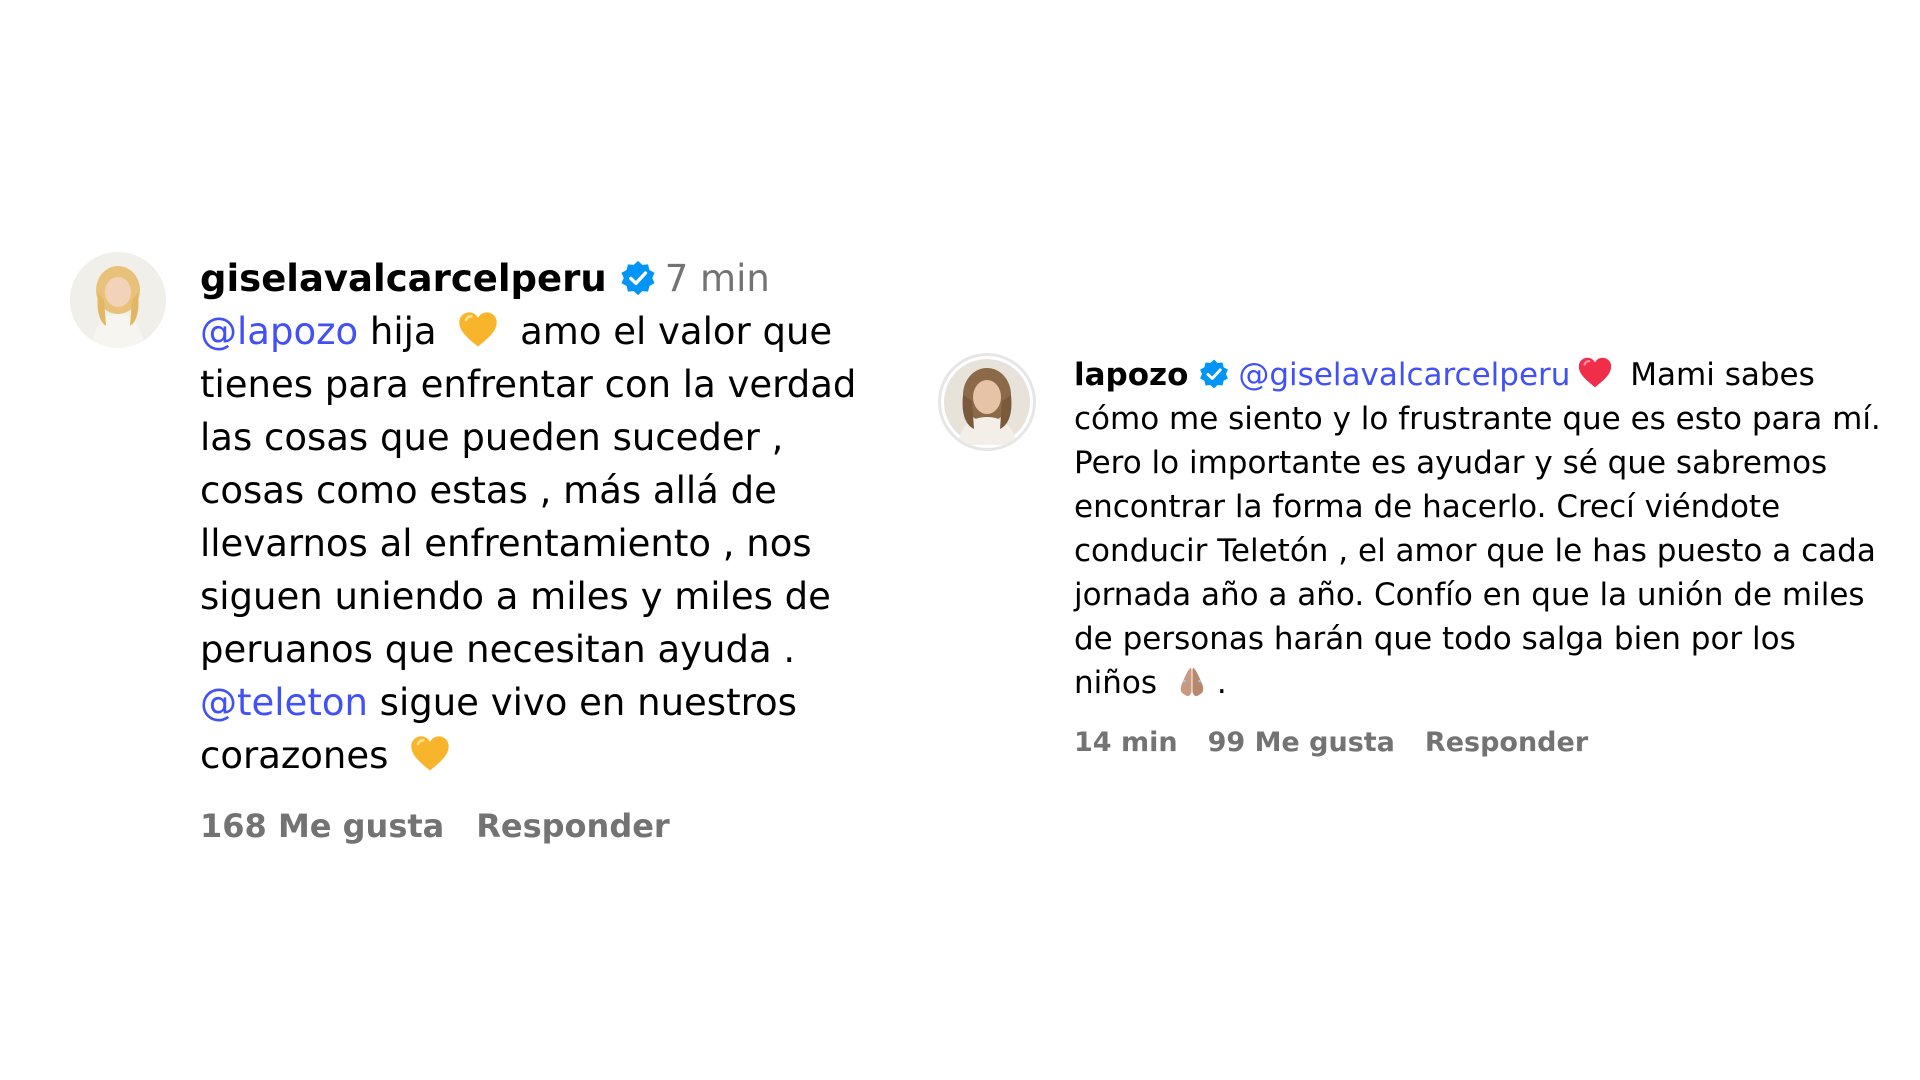 The width and height of the screenshot is (1920, 1080). Describe the element at coordinates (1595, 372) in the screenshot. I see `red-heart-icon` at that location.